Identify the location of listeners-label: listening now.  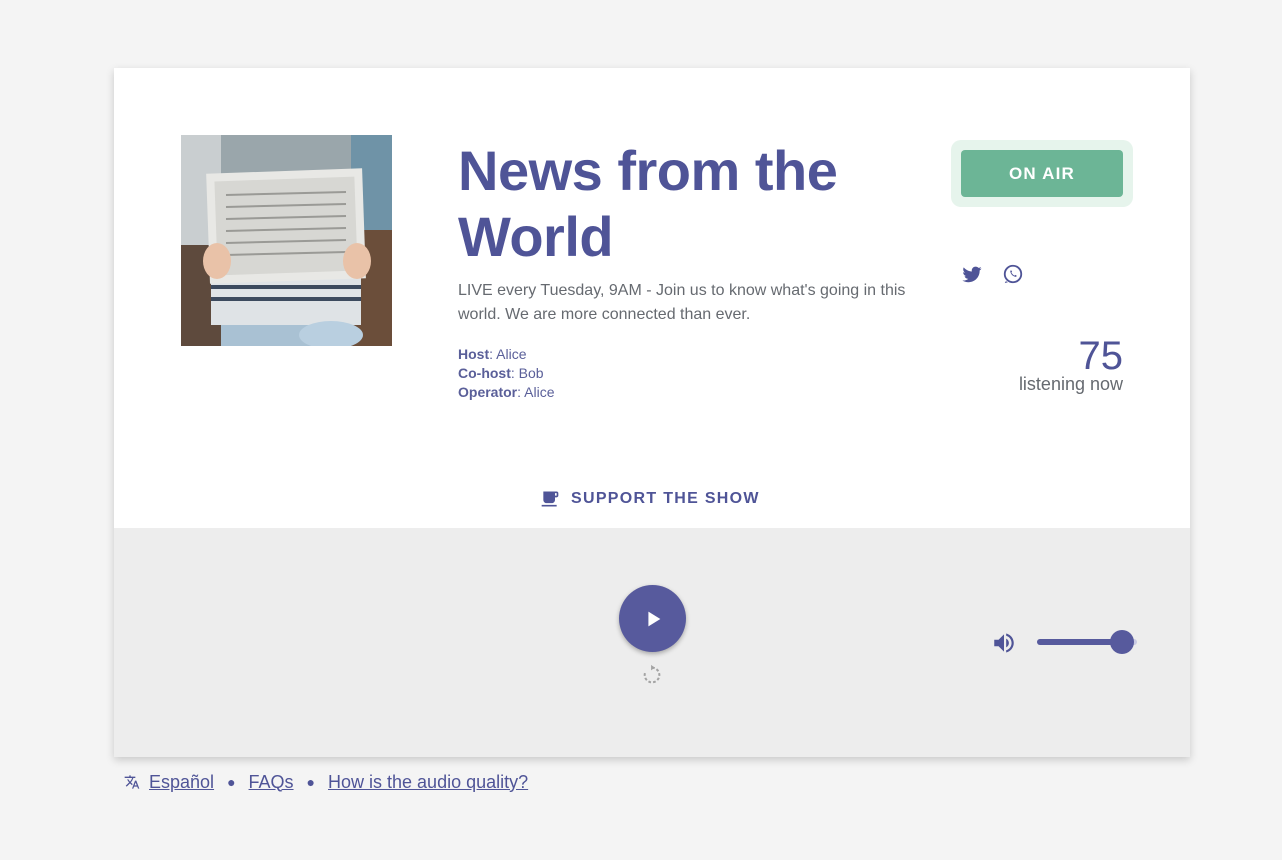
(1070, 384).